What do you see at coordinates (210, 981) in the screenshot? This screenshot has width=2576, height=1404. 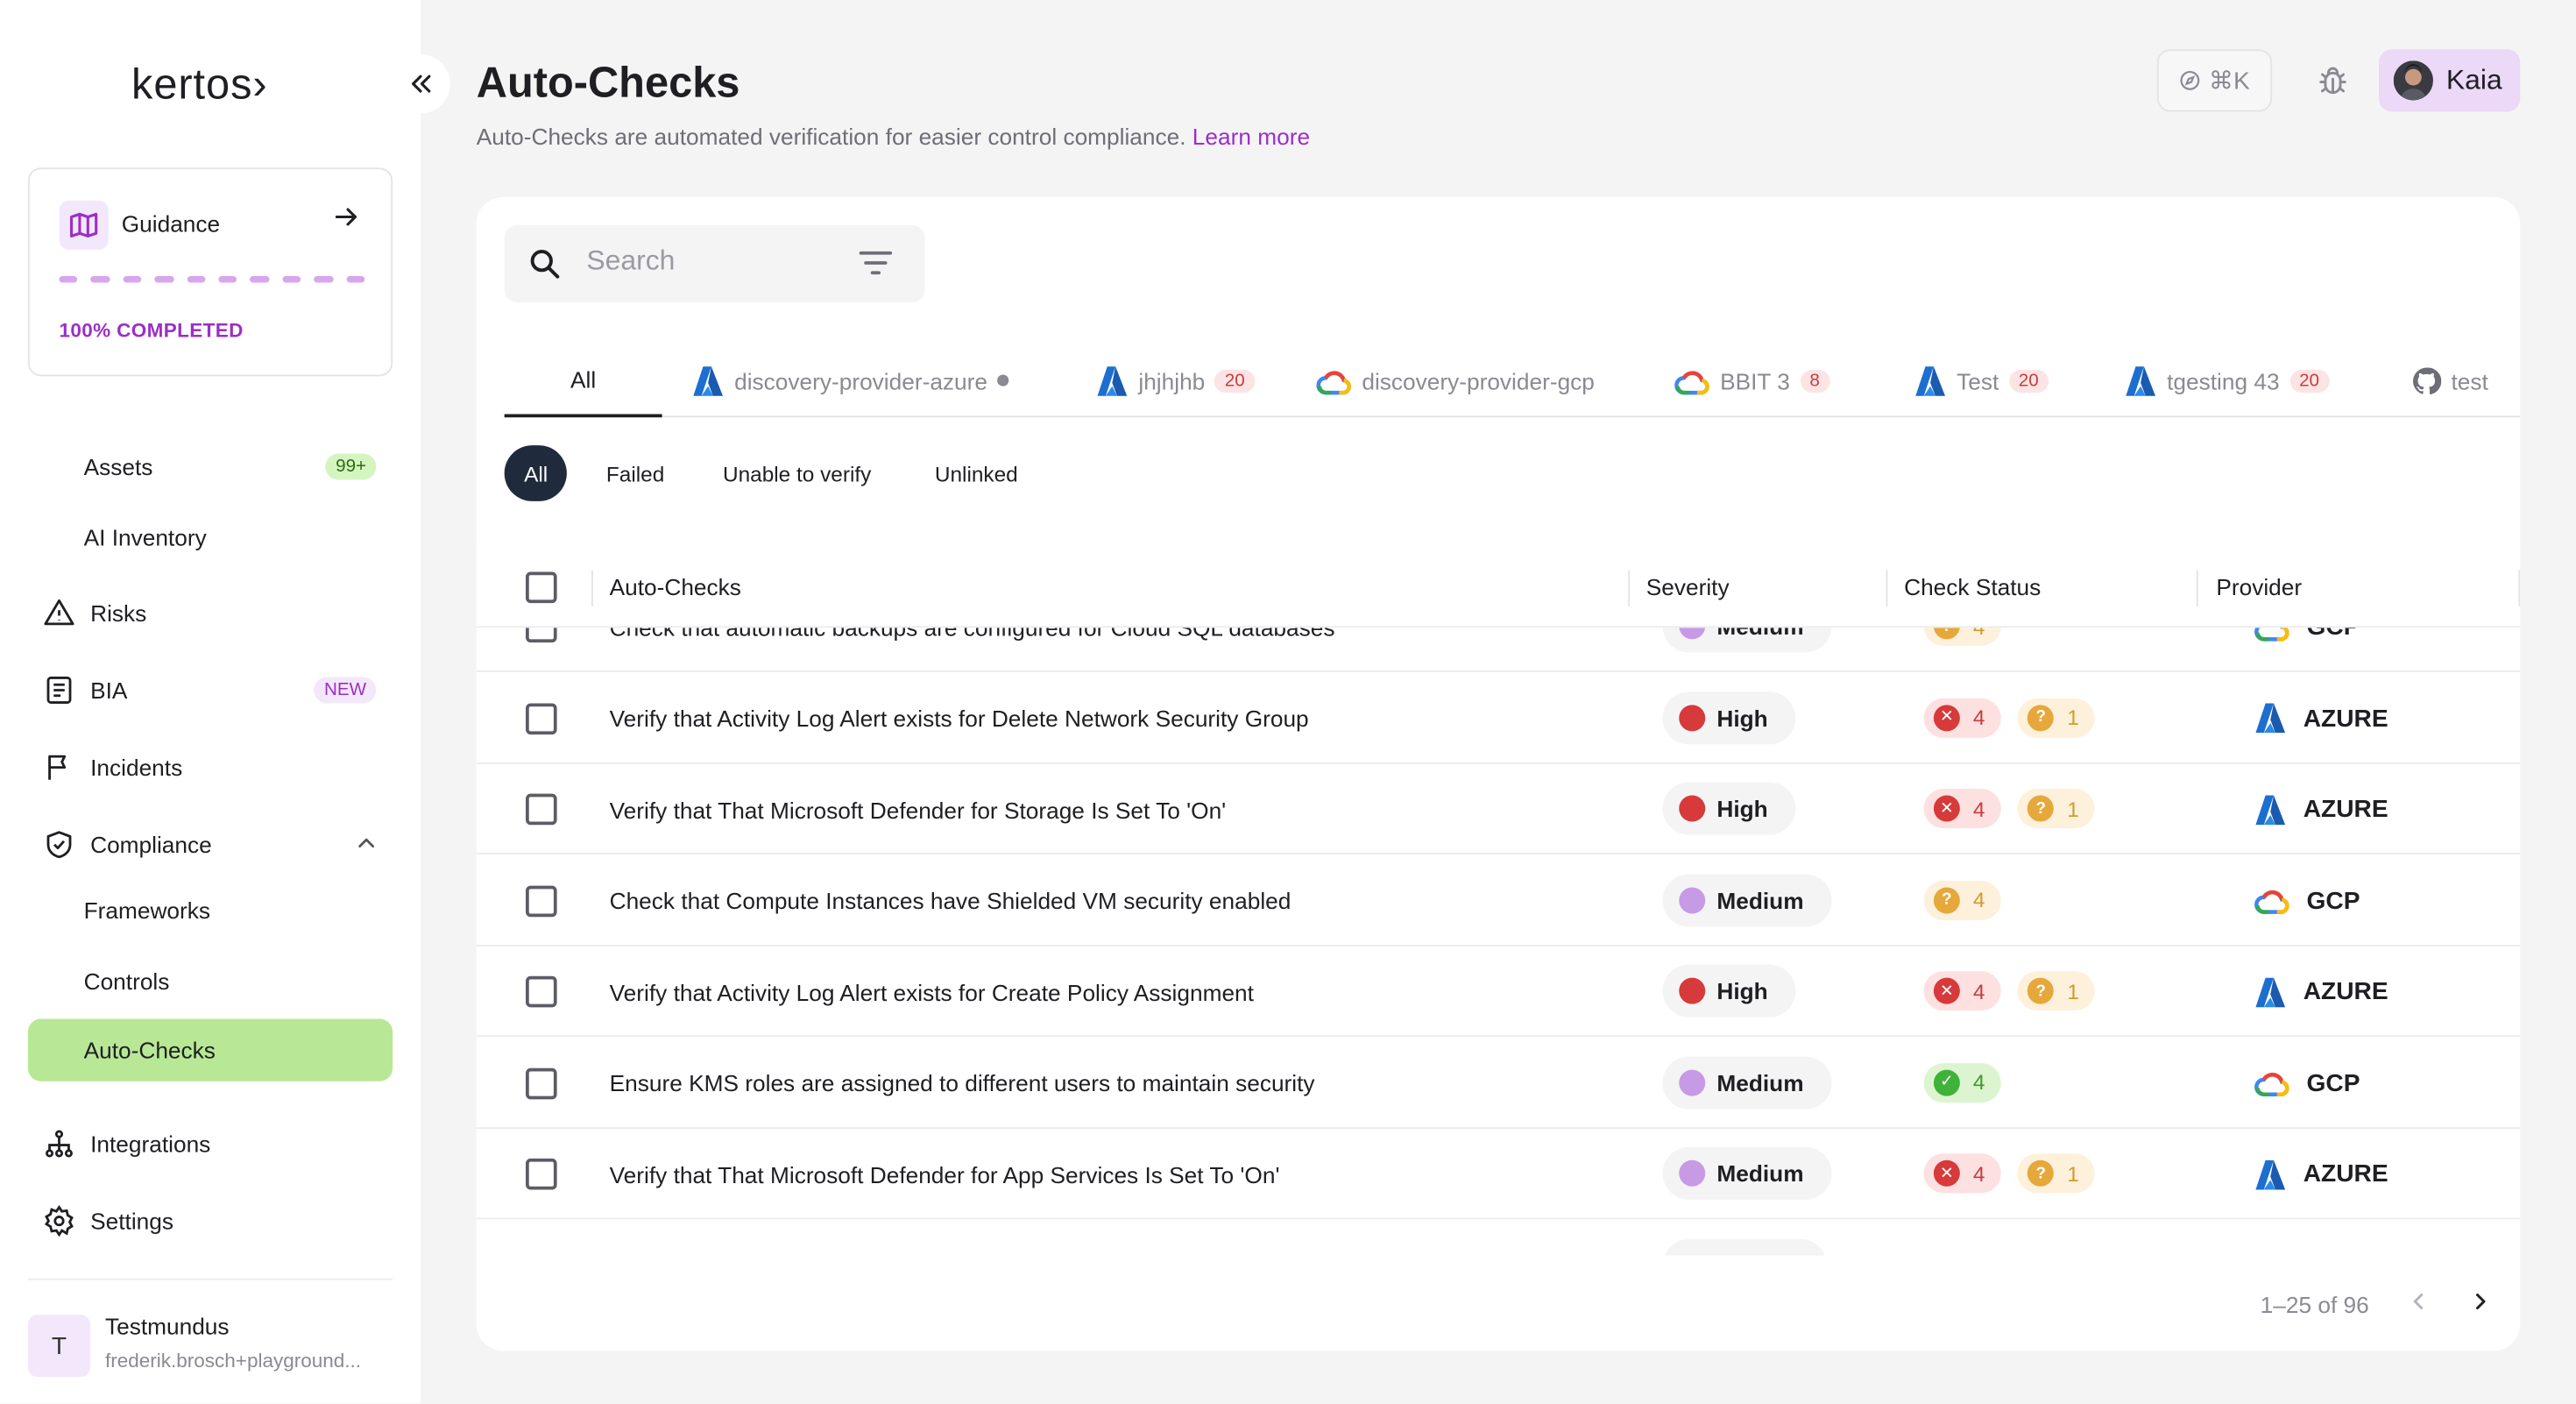 I see `sidebar-item-controls: Controls` at bounding box center [210, 981].